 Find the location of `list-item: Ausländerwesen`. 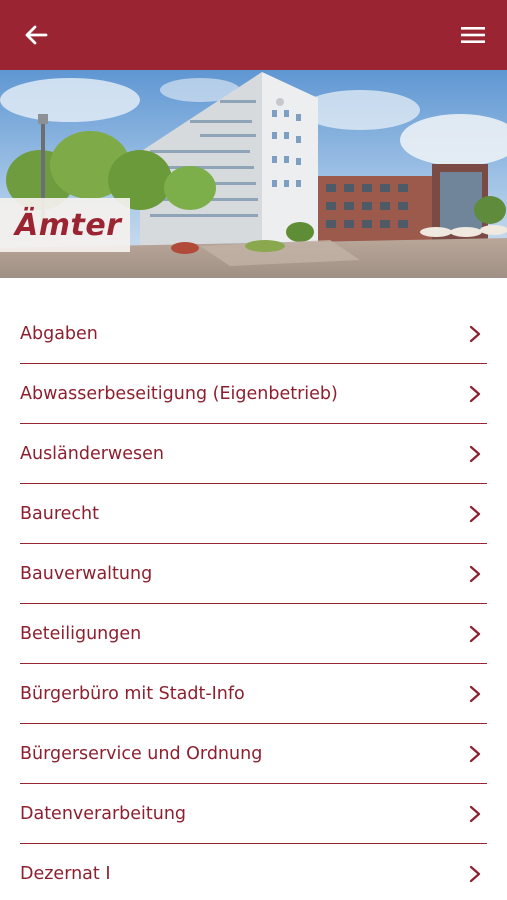

list-item: Ausländerwesen is located at coordinates (253, 454).